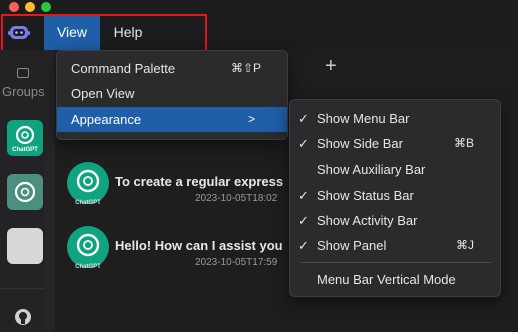 This screenshot has height=332, width=518. Describe the element at coordinates (50, 191) in the screenshot. I see `secondary-column` at that location.